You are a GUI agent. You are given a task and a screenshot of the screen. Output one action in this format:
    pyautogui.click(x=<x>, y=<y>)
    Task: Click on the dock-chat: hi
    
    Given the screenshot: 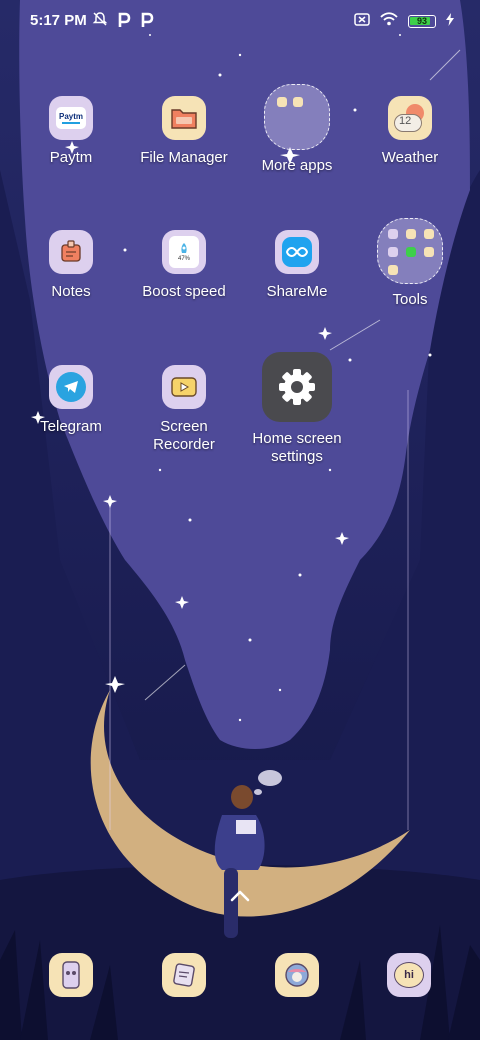 What is the action you would take?
    pyautogui.click(x=409, y=975)
    